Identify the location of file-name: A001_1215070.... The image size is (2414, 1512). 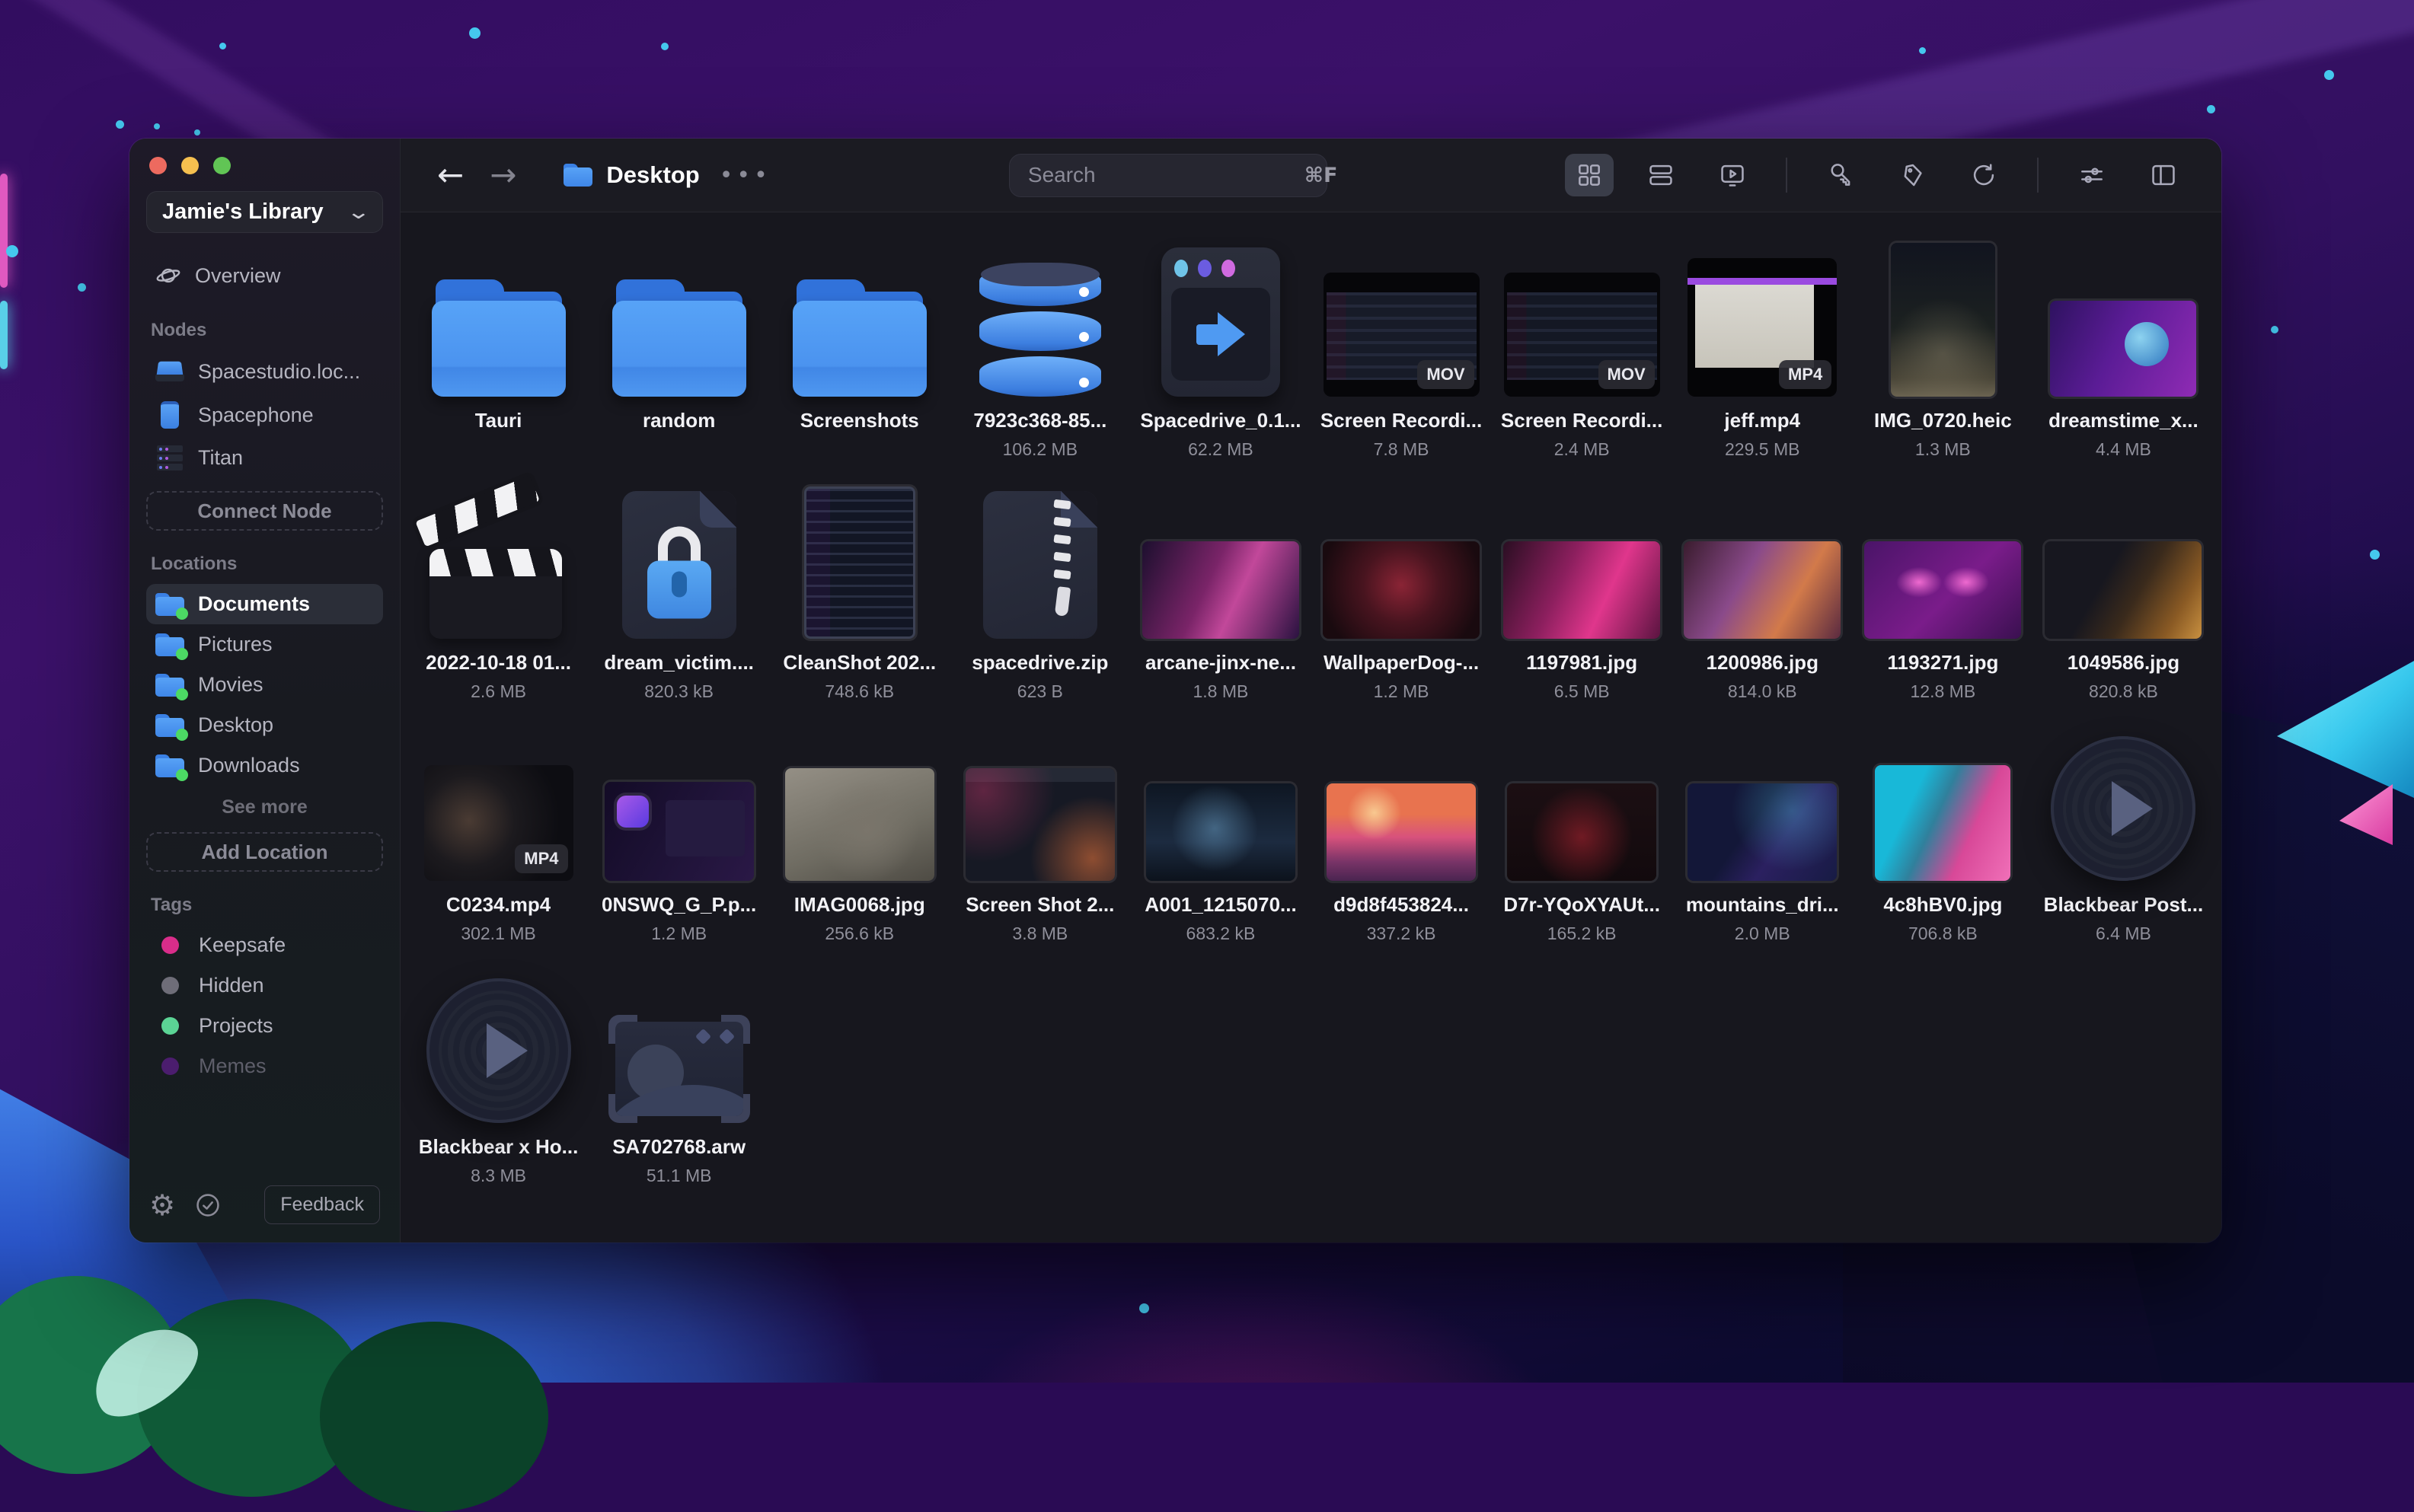
(1221, 905).